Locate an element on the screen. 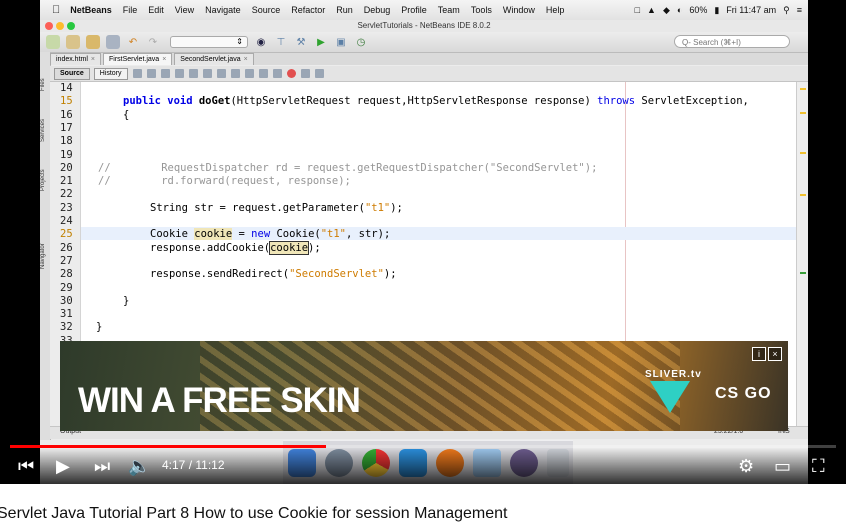  uncomment-icon is located at coordinates (277, 73).